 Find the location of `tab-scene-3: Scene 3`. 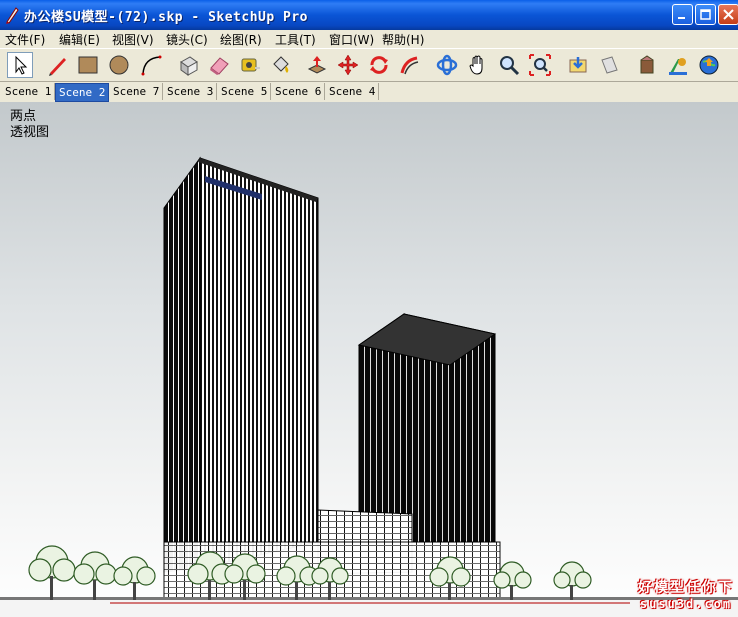

tab-scene-3: Scene 3 is located at coordinates (191, 91).